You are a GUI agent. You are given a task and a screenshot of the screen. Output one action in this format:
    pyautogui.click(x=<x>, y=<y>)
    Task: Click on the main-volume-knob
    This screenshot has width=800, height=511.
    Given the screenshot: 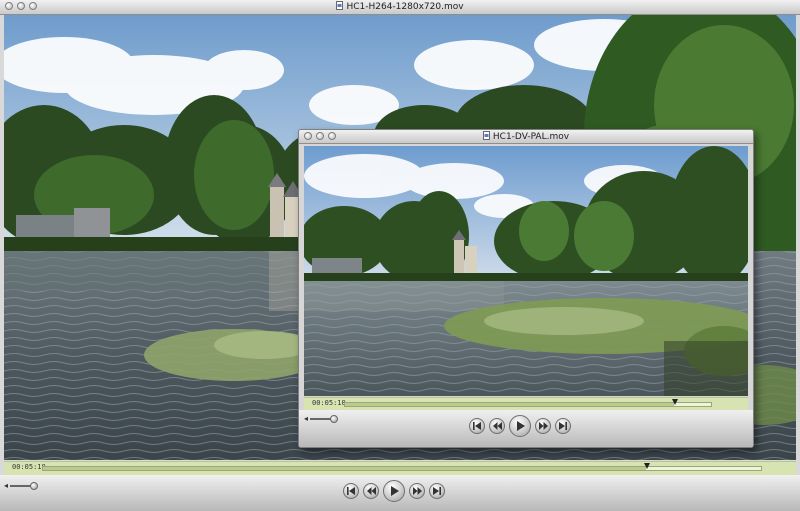 What is the action you would take?
    pyautogui.click(x=34, y=485)
    